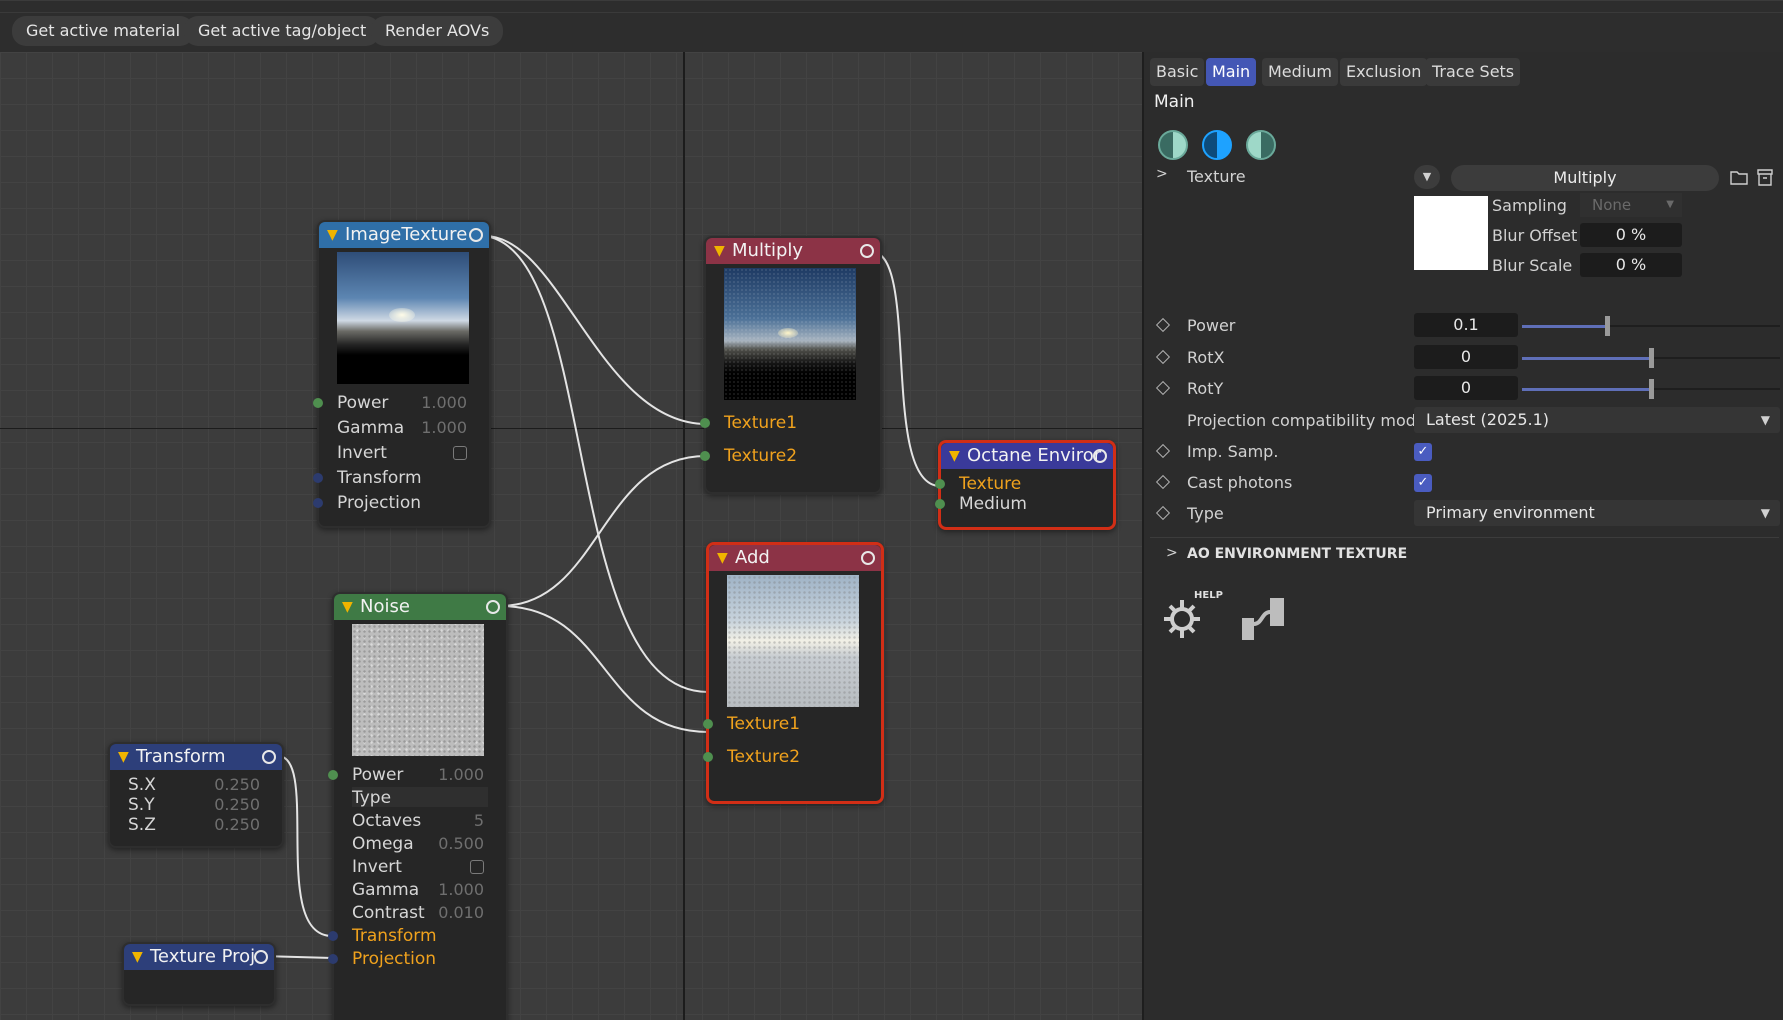 This screenshot has width=1783, height=1020. I want to click on param-row: Contrast 0.010, so click(420, 913).